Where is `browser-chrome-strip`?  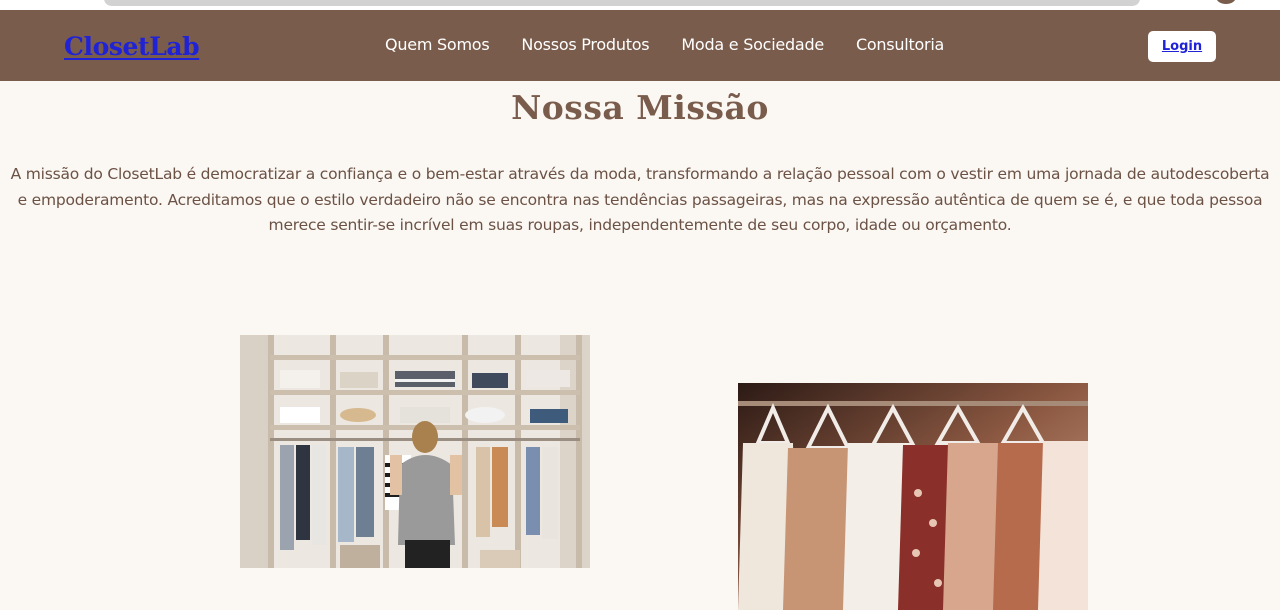
browser-chrome-strip is located at coordinates (640, 5).